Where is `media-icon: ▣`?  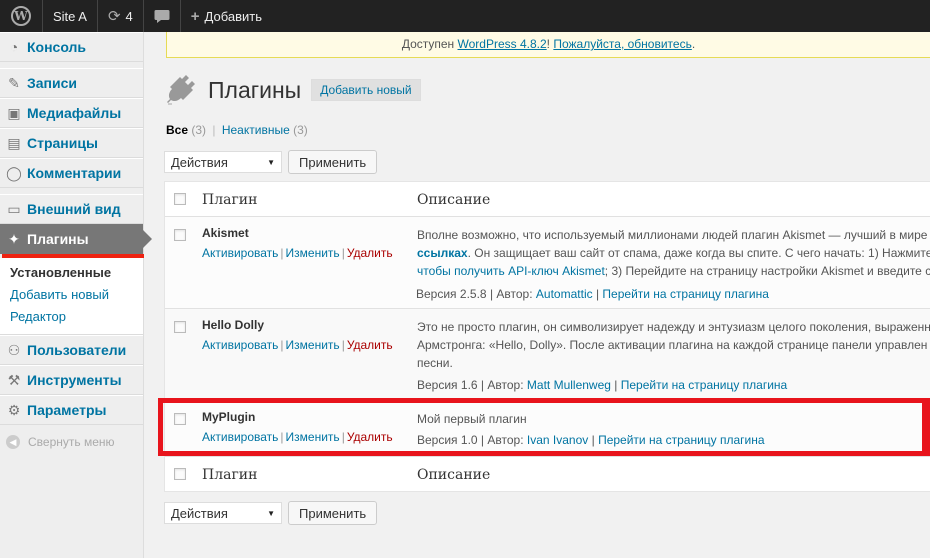 media-icon: ▣ is located at coordinates (14, 112).